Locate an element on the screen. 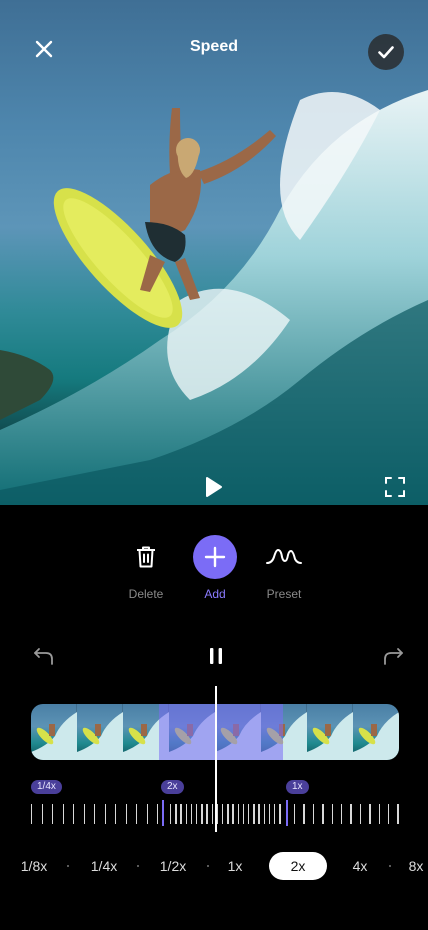 Image resolution: width=428 pixels, height=930 pixels. play-icon is located at coordinates (214, 487).